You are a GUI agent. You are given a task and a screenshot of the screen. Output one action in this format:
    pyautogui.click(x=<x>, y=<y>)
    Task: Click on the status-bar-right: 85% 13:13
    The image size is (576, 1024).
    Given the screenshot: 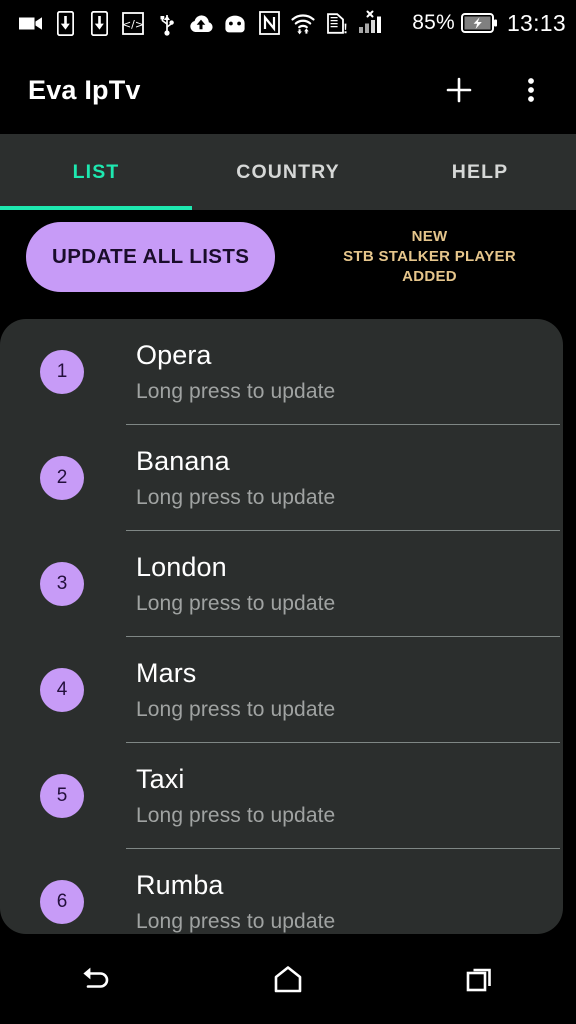 What is the action you would take?
    pyautogui.click(x=488, y=23)
    